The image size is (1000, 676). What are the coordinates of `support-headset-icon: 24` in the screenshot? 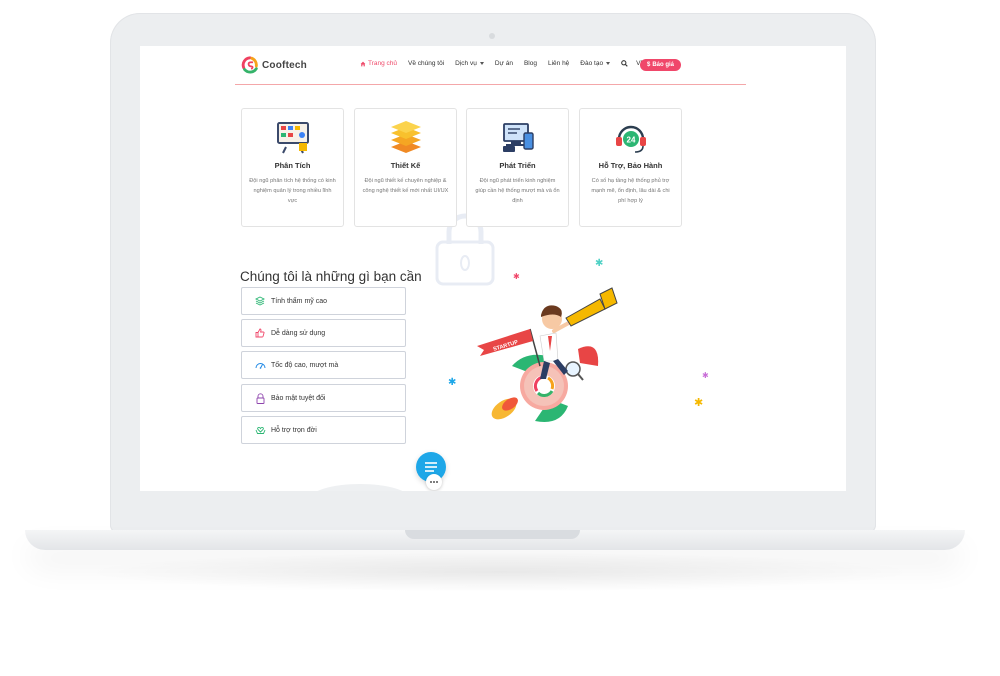 It's located at (631, 139).